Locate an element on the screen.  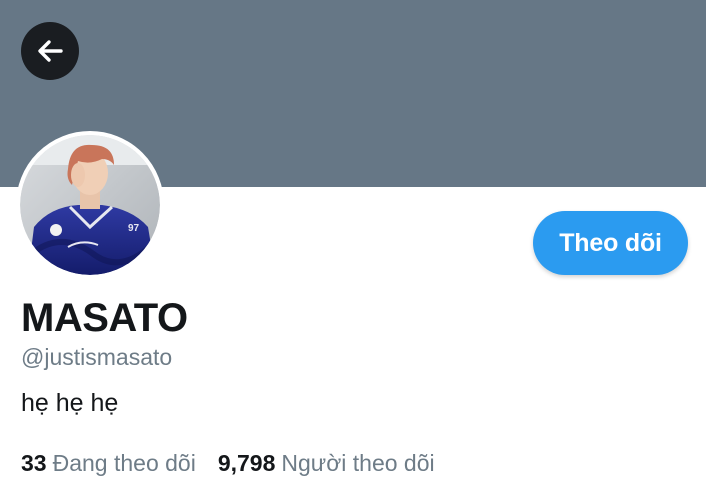
arrow-left-icon is located at coordinates (50, 51).